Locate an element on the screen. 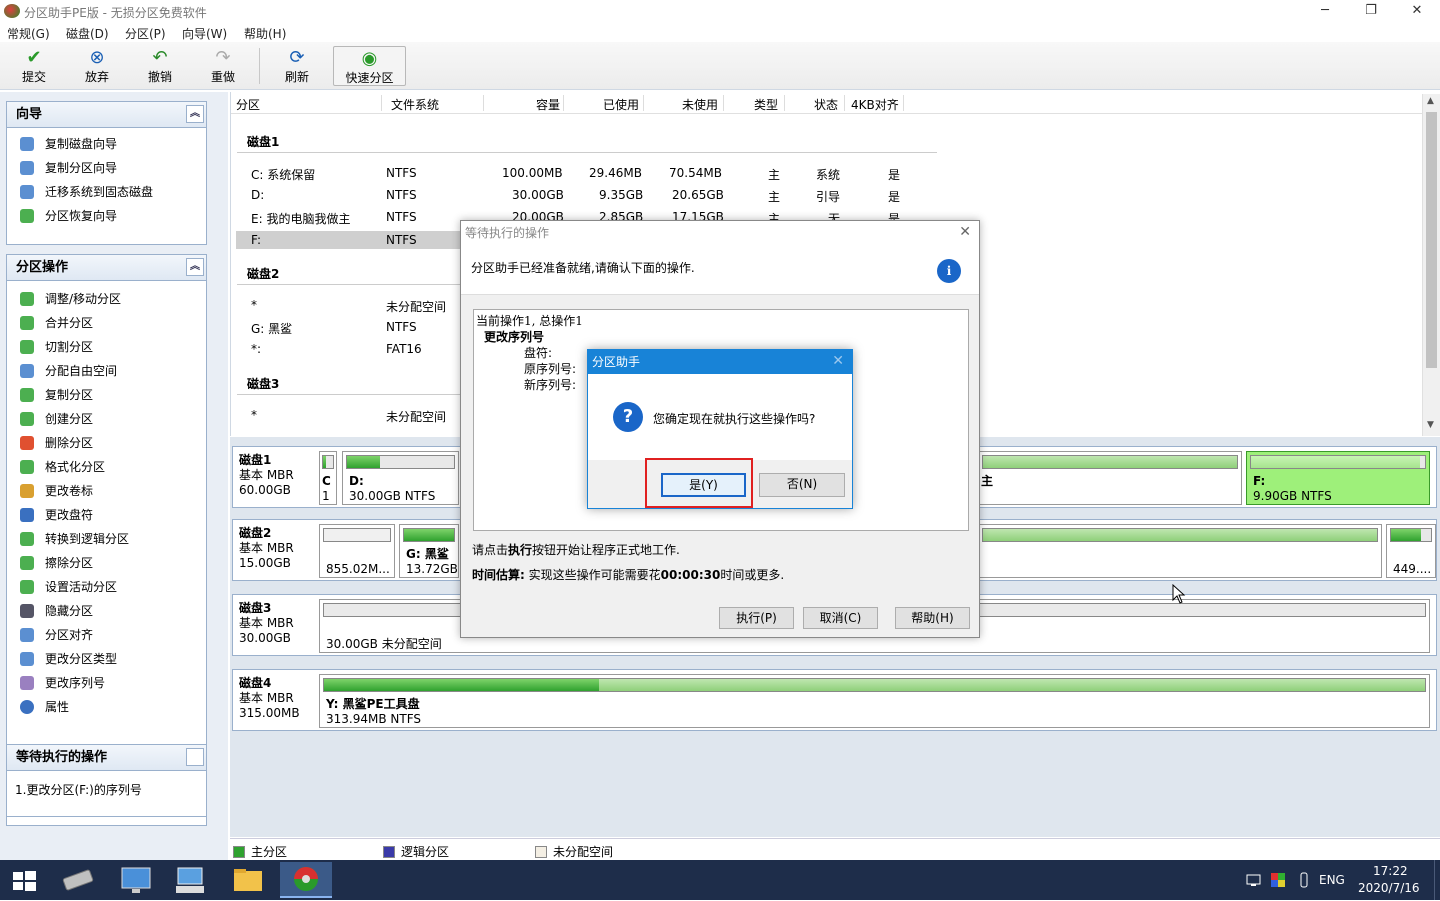 Image resolution: width=1440 pixels, height=901 pixels. minimize-button: ─ is located at coordinates (1325, 11).